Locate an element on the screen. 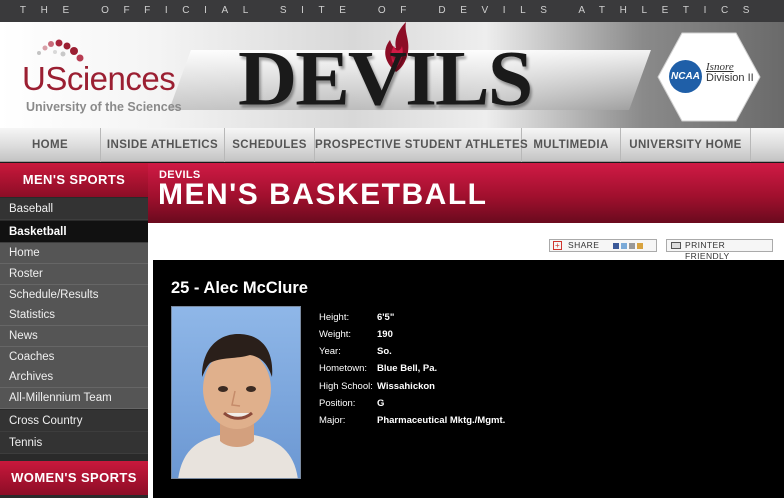  high-school-value: Wissahickon is located at coordinates (406, 386).